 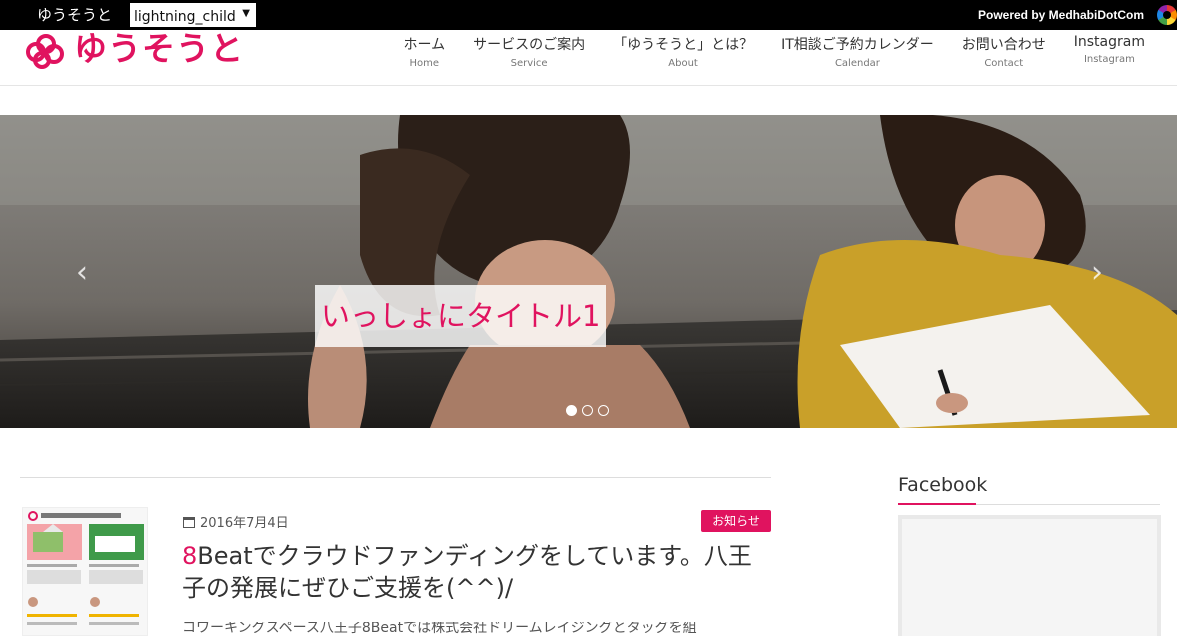 I want to click on post-date-text: 2016年7月4日, so click(x=244, y=523).